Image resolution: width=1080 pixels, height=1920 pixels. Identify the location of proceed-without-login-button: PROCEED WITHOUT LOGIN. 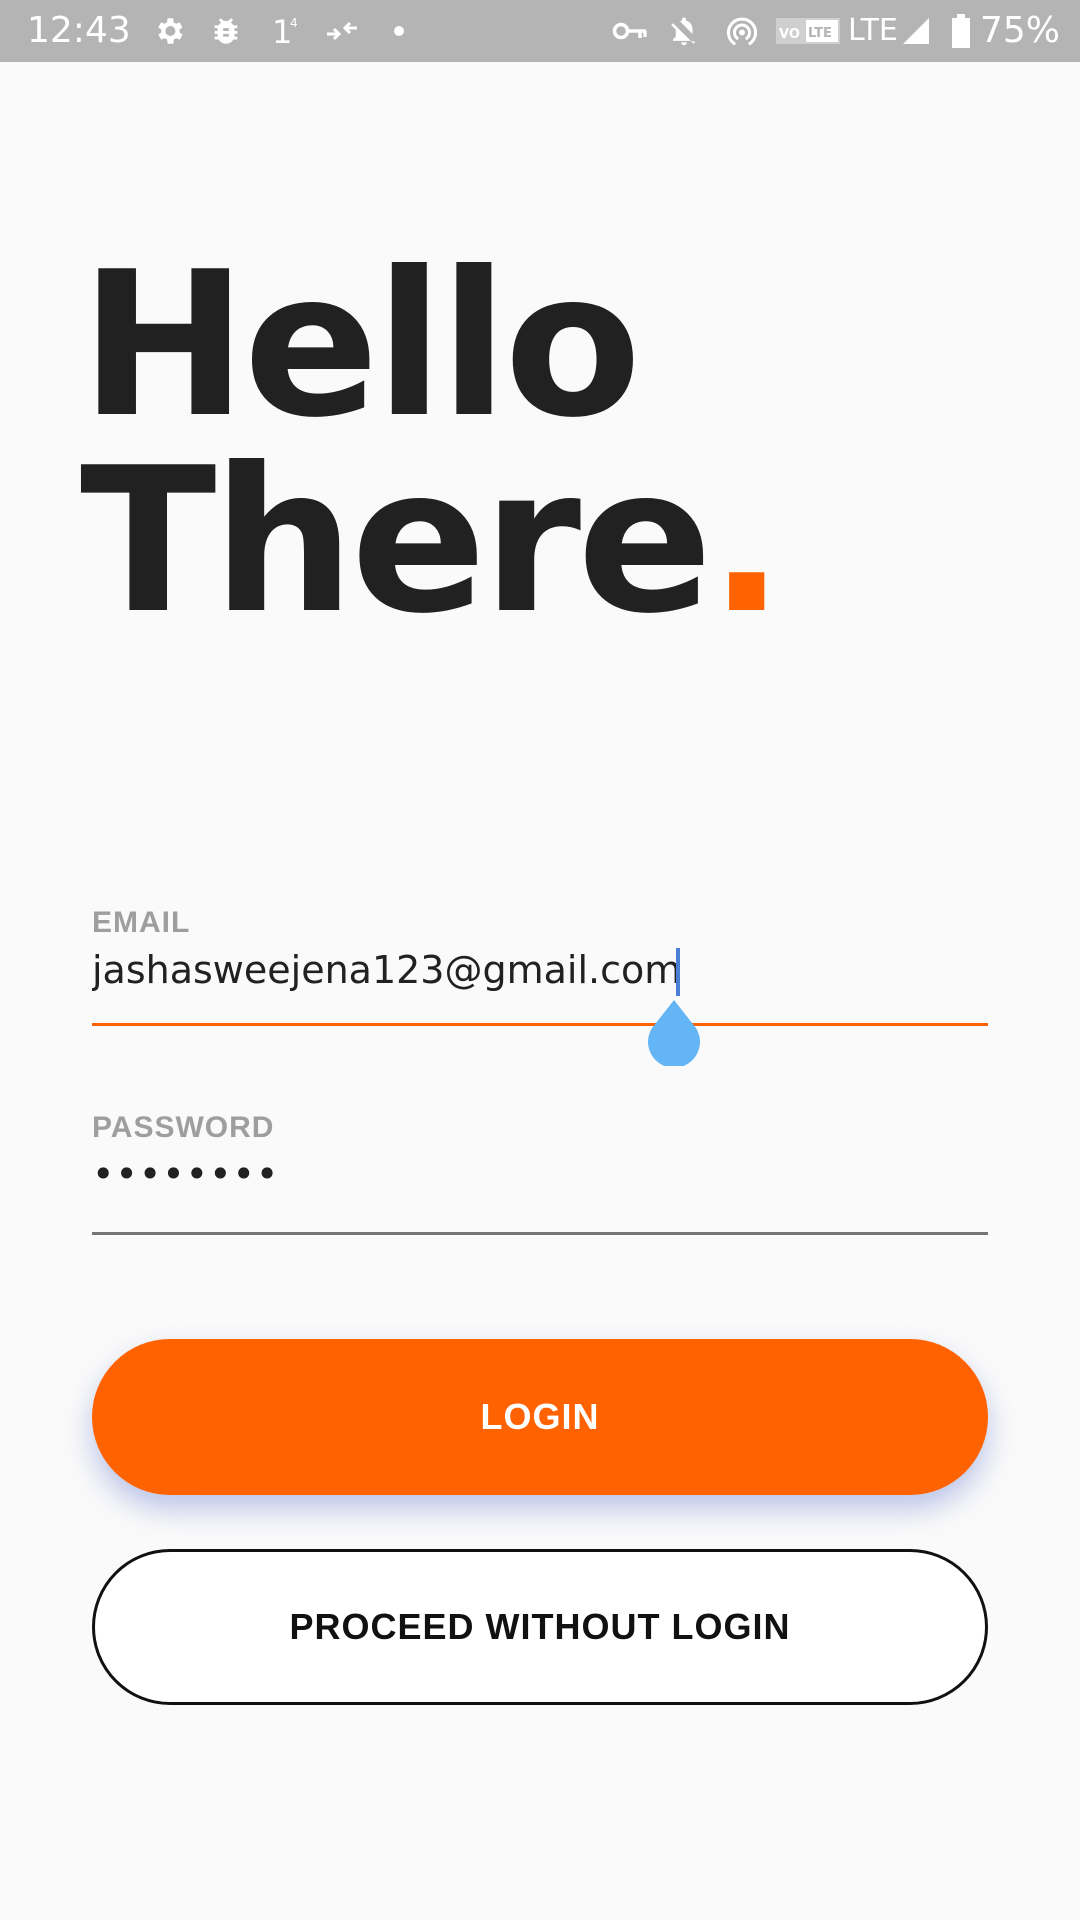
(540, 1627).